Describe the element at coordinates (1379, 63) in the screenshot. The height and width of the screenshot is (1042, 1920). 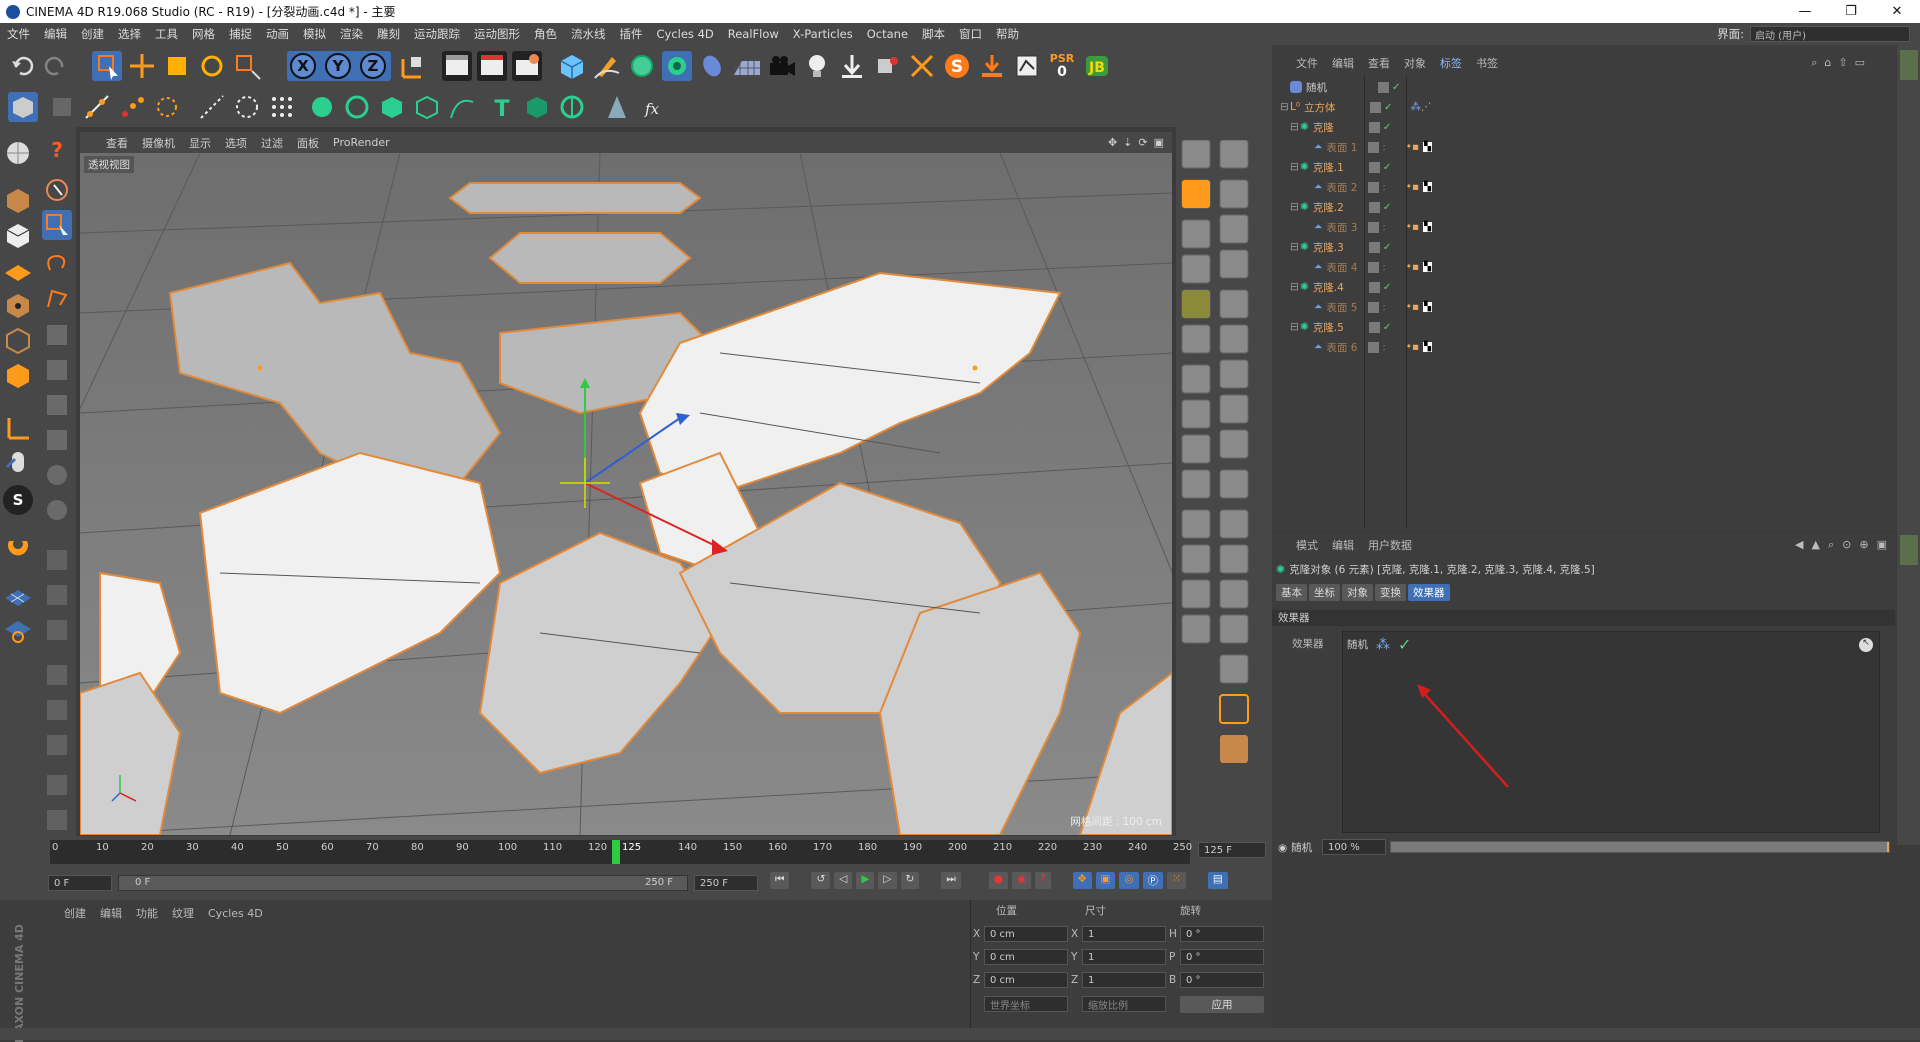
I see `om-tab-view: 查看` at that location.